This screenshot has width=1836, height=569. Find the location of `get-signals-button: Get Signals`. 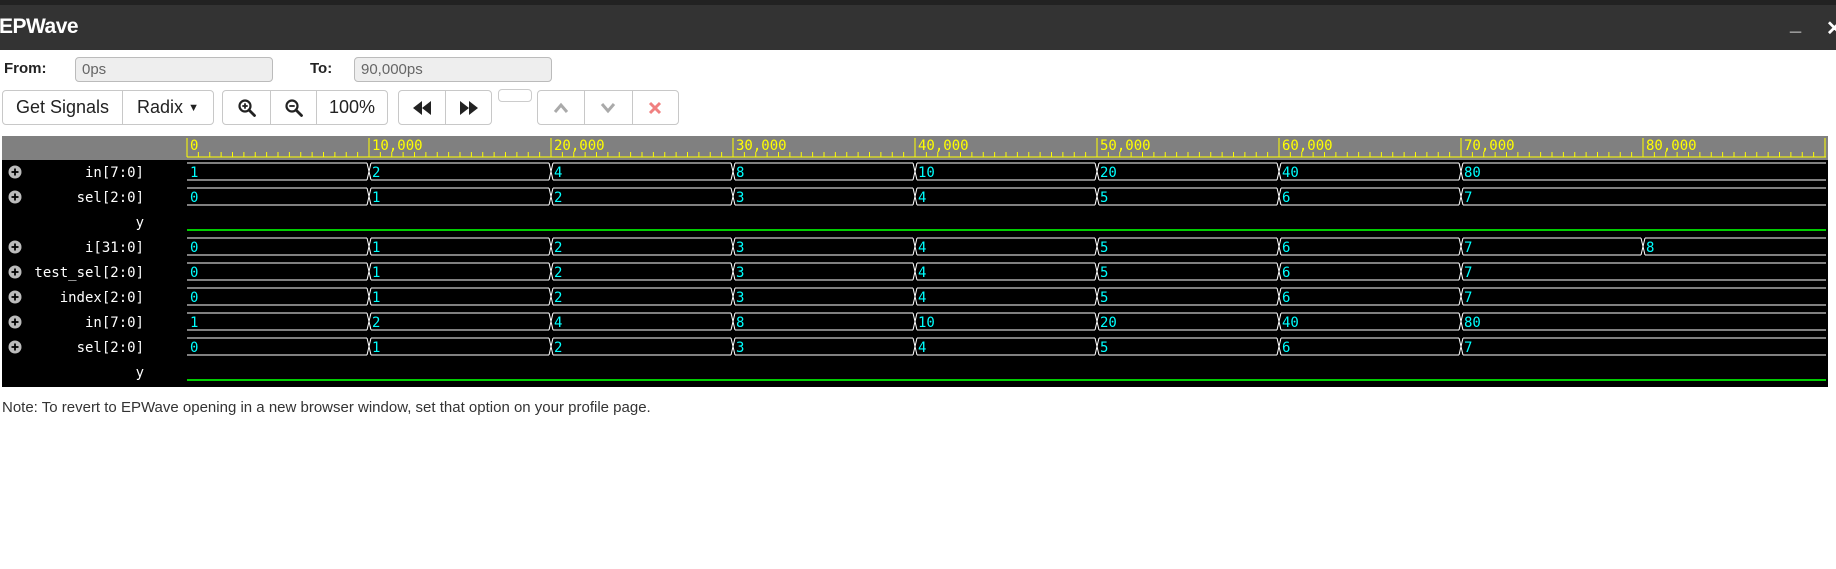

get-signals-button: Get Signals is located at coordinates (63, 107).